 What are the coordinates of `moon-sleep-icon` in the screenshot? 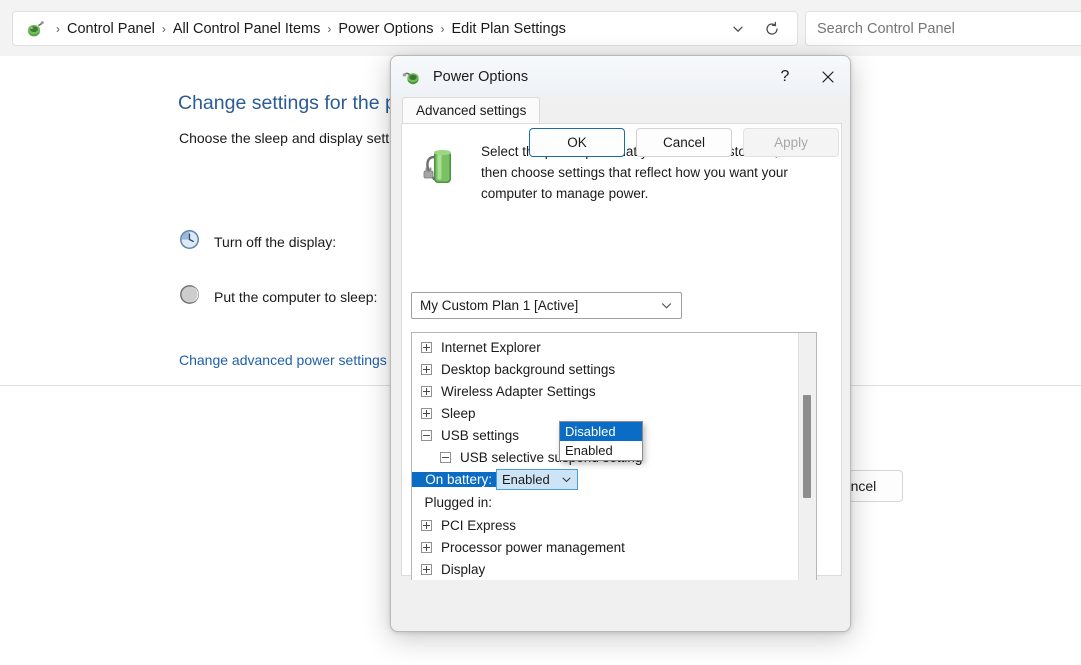 It's located at (189, 297).